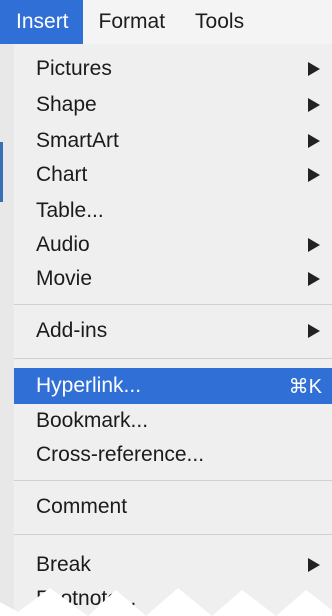  I want to click on document-accent, so click(1, 172).